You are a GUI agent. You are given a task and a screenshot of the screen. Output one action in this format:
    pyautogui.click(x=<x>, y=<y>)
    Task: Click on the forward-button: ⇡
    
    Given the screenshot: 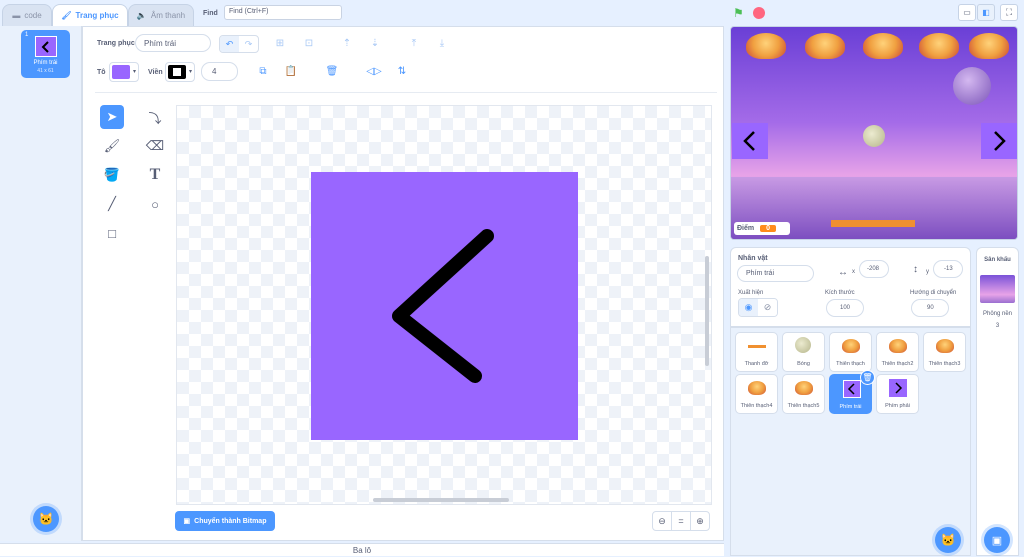 What is the action you would take?
    pyautogui.click(x=347, y=43)
    